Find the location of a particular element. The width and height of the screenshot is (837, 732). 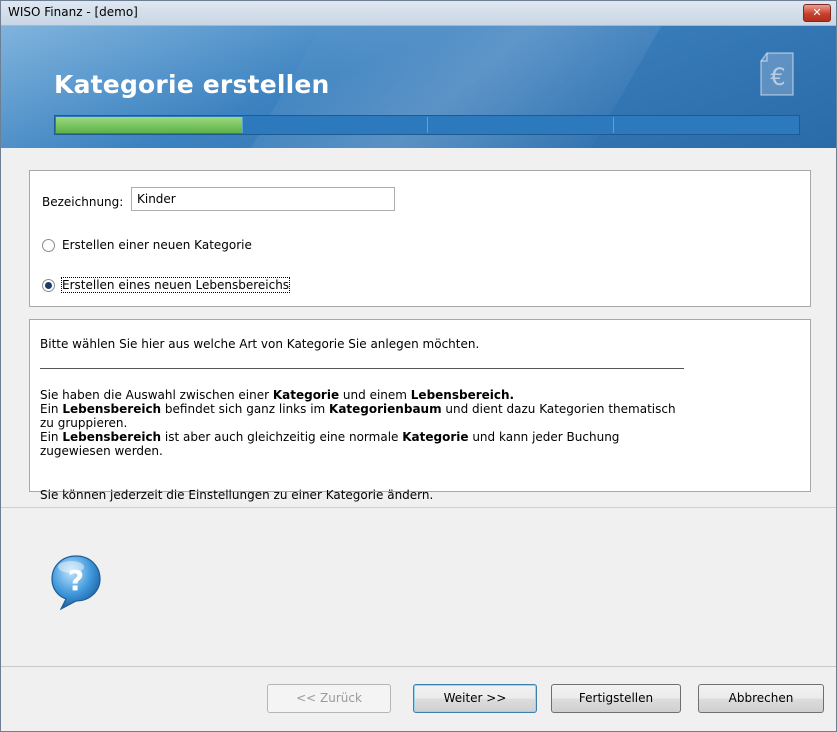

wizard-progress-bar is located at coordinates (427, 125).